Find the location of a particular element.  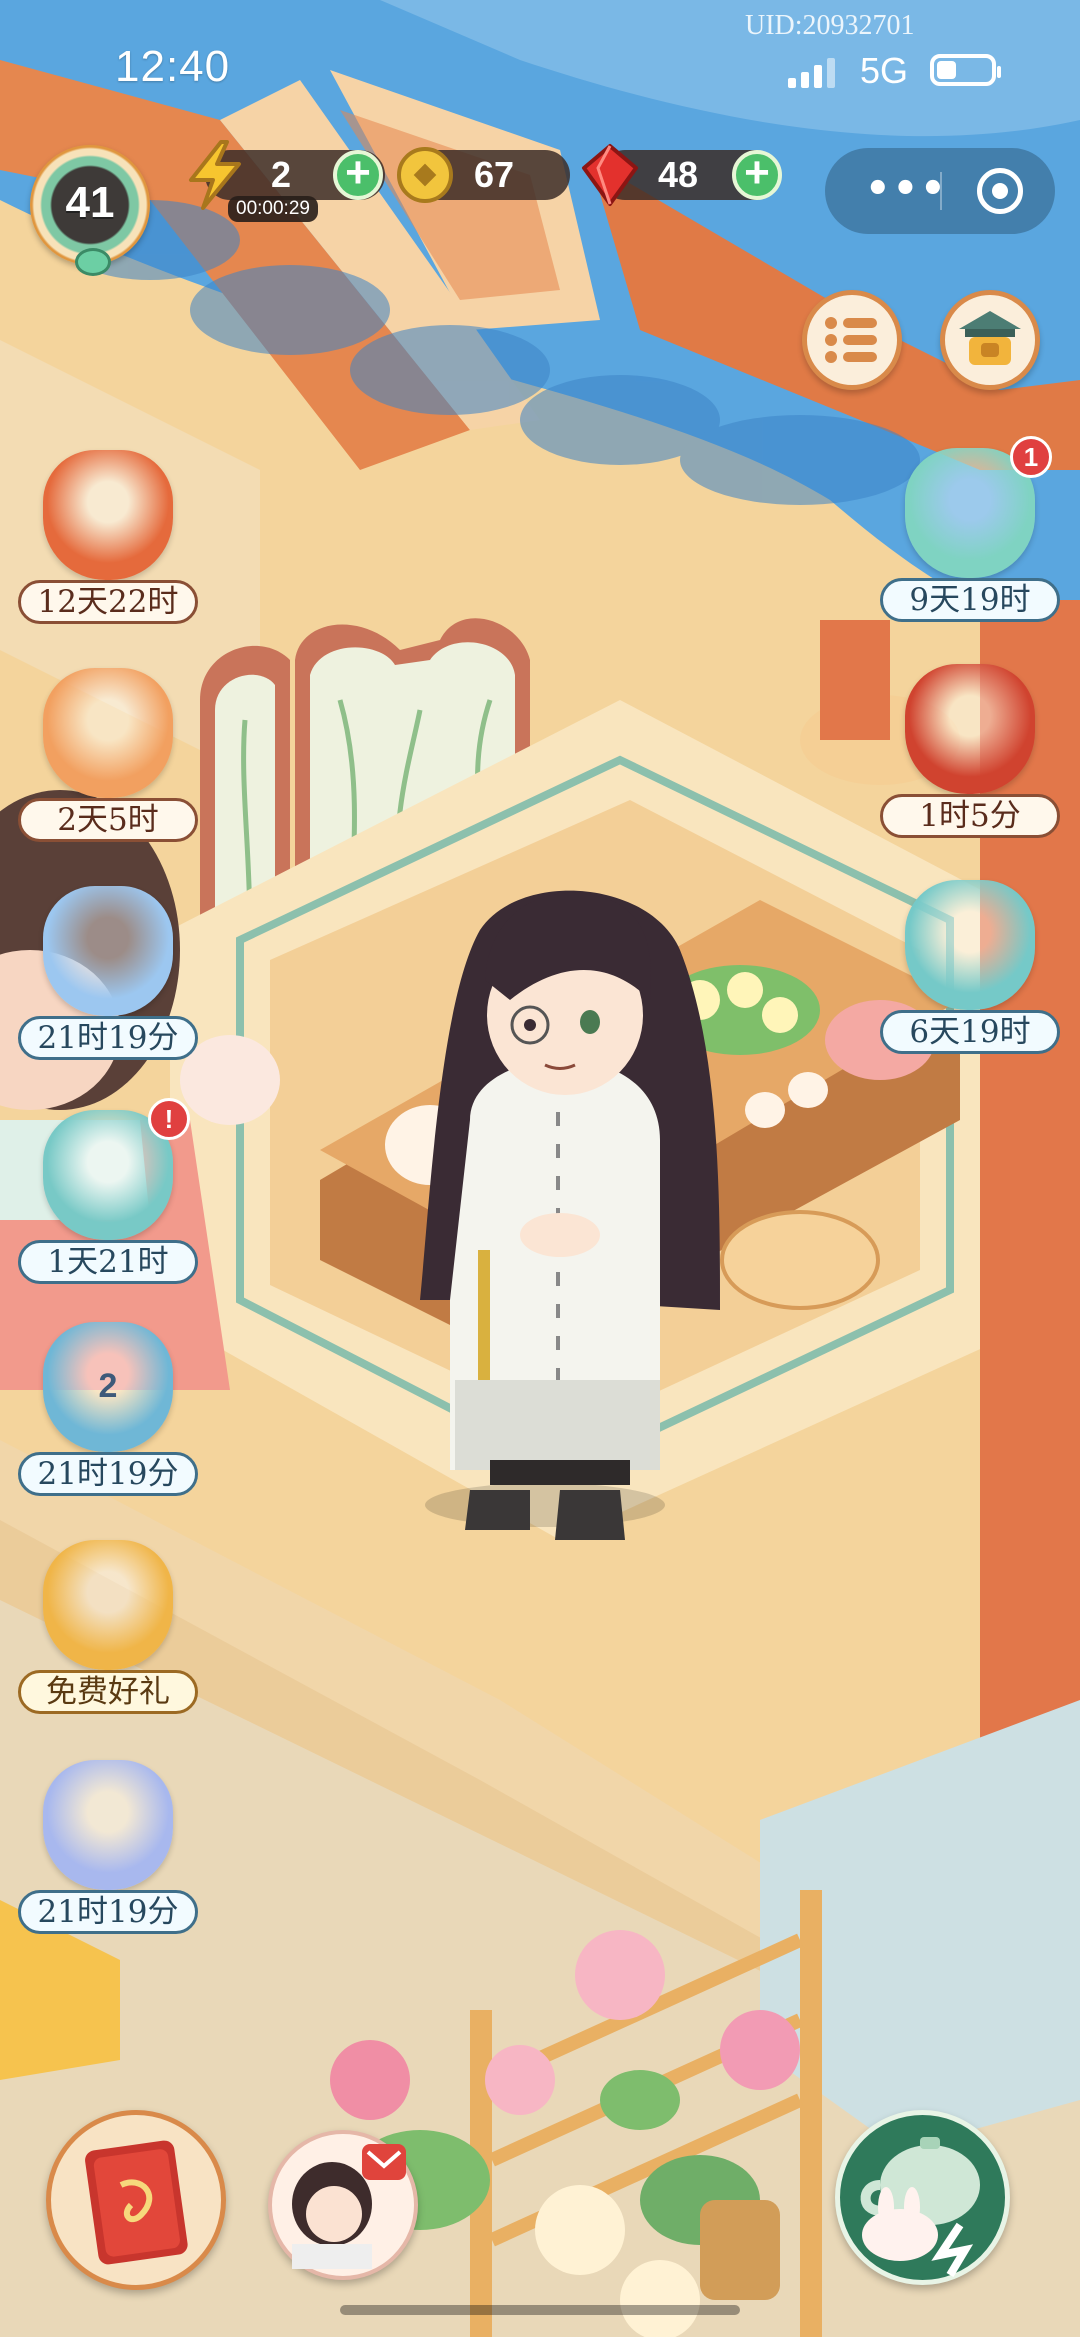

character-mail-icon is located at coordinates (349, 2206).